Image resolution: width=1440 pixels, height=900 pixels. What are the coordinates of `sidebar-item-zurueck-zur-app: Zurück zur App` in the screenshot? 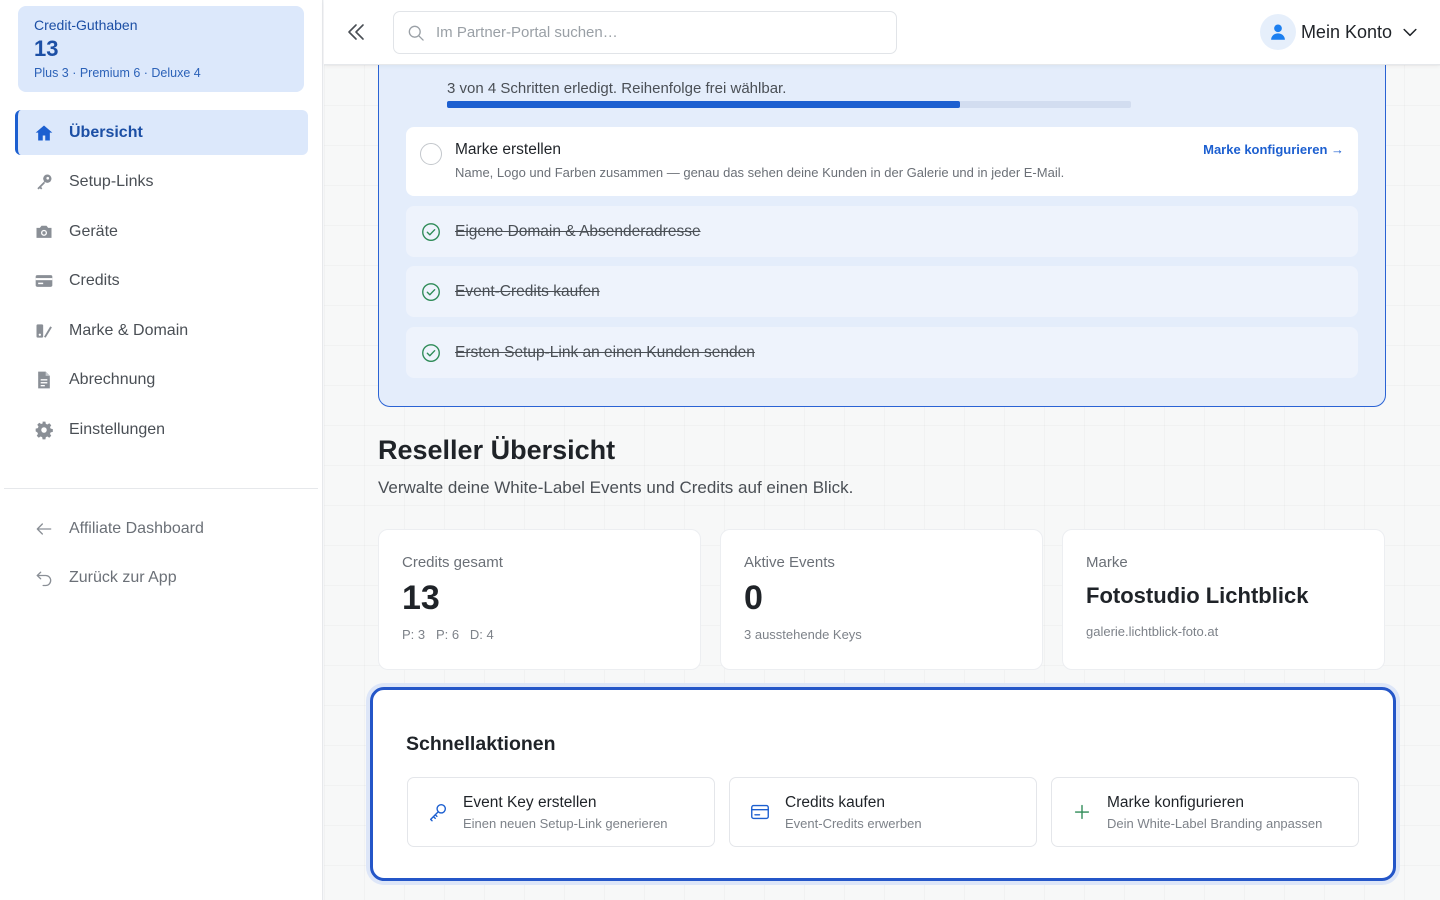 It's located at (161, 578).